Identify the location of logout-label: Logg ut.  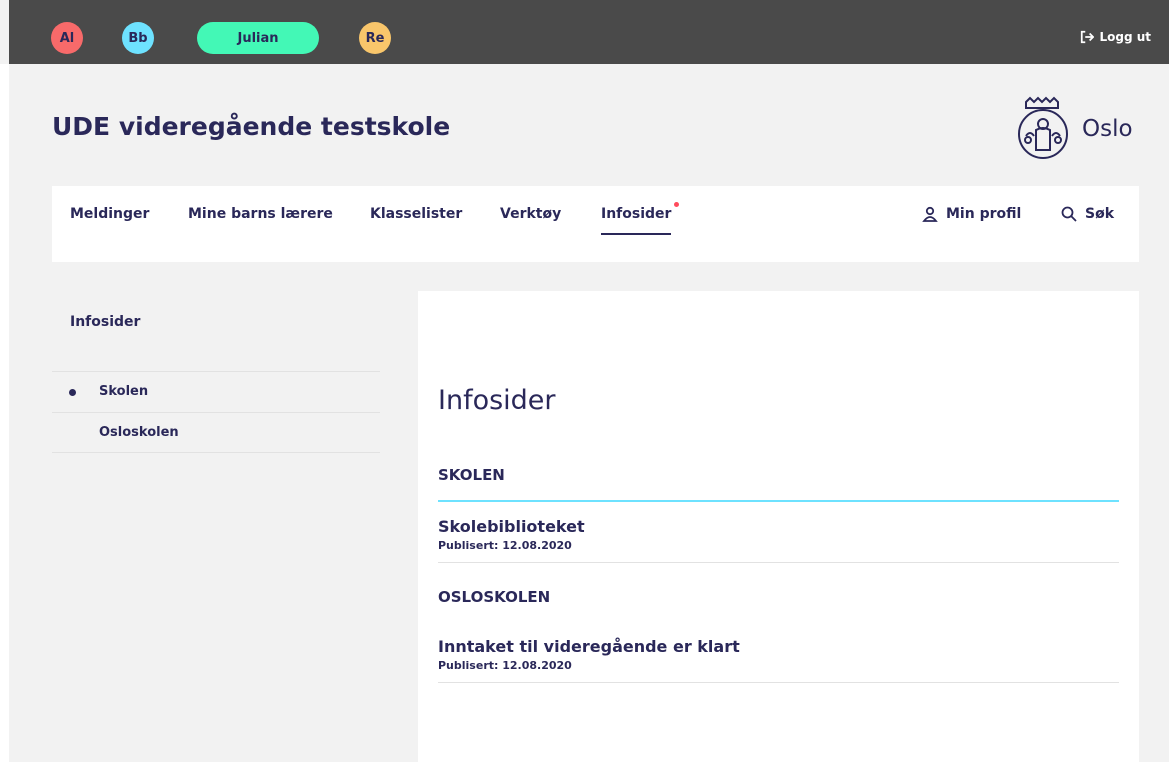
(1125, 37).